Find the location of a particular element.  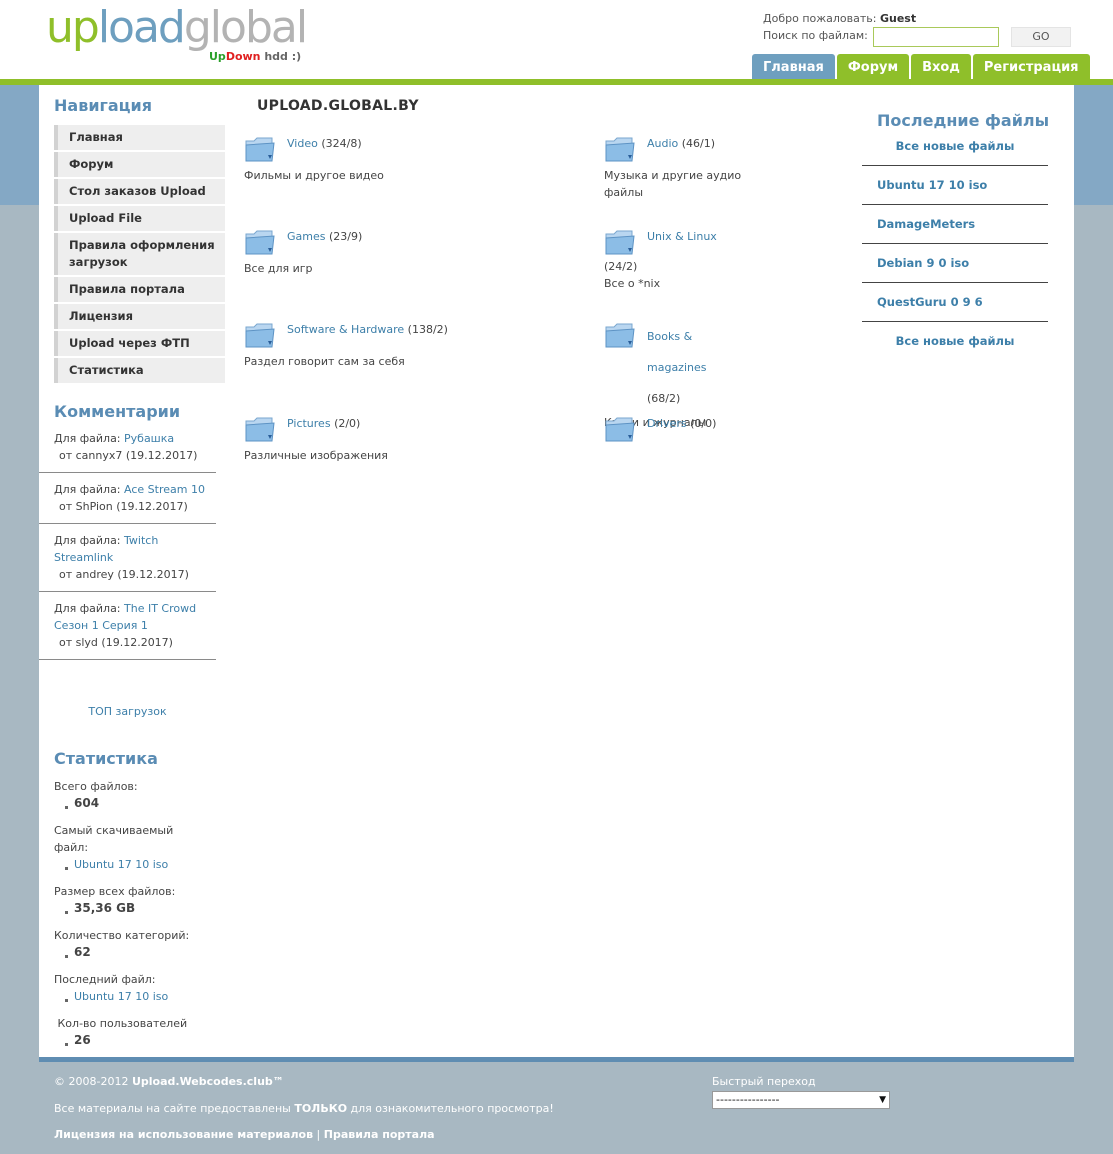

stat-item: Самый скачиваемый файл: Ubuntu 17 10 iso is located at coordinates (129, 847).